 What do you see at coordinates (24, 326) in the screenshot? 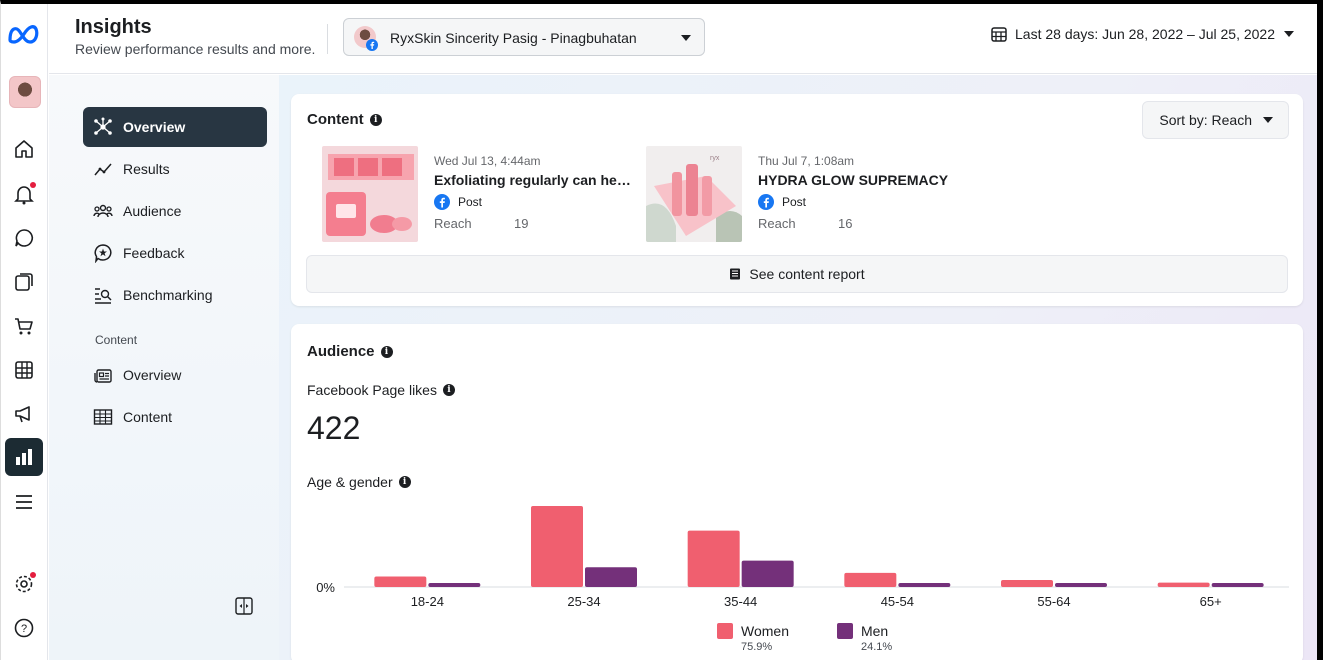
I see `shop-icon` at bounding box center [24, 326].